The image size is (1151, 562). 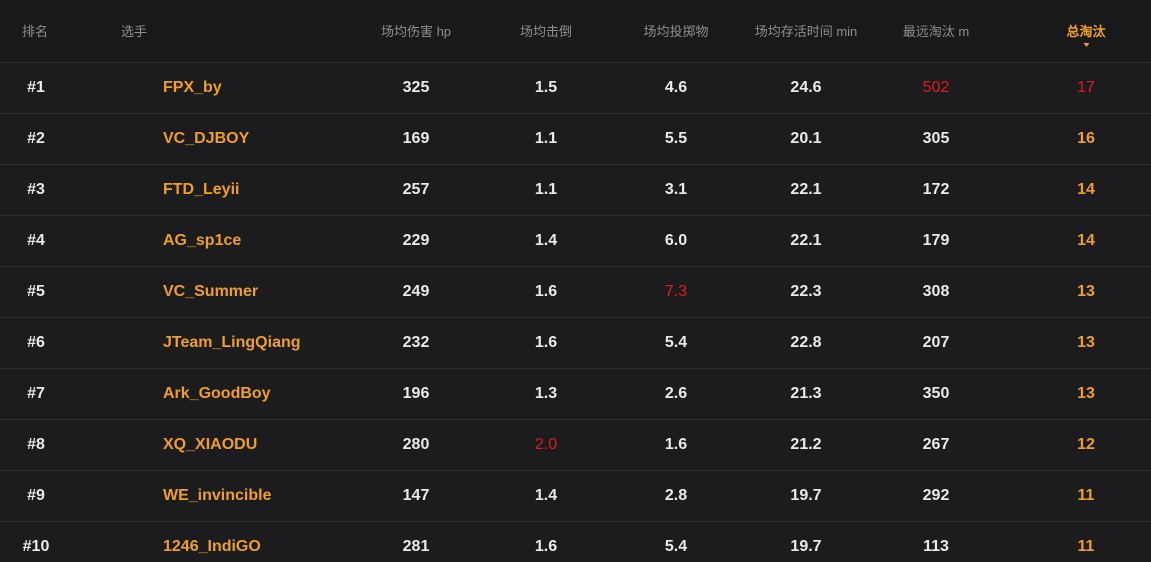 What do you see at coordinates (36, 240) in the screenshot?
I see `cell-rank: #4` at bounding box center [36, 240].